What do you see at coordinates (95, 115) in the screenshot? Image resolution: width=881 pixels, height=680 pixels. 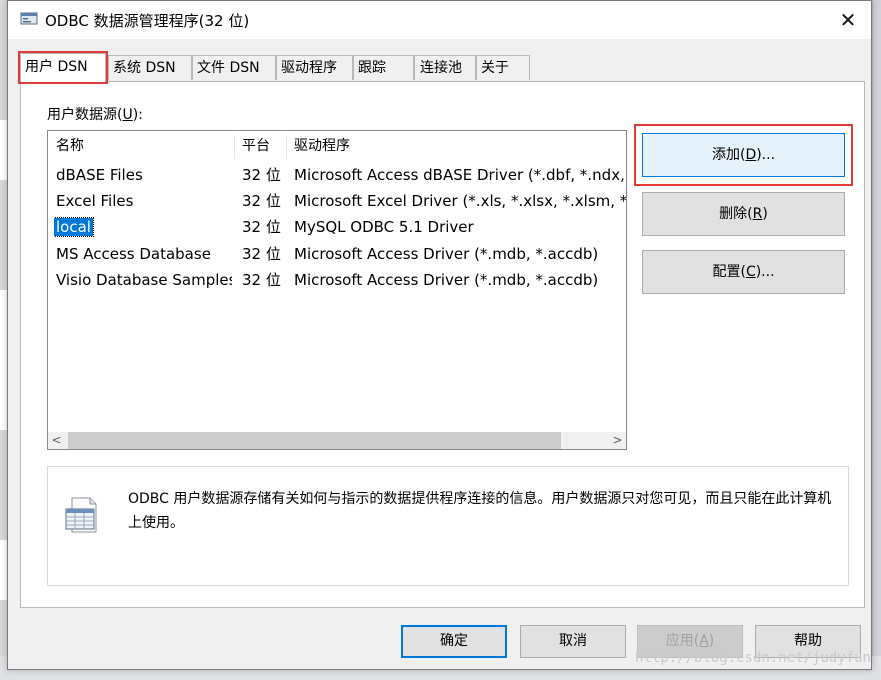 I see `user-data-sources-label: 用户数据源(U):` at bounding box center [95, 115].